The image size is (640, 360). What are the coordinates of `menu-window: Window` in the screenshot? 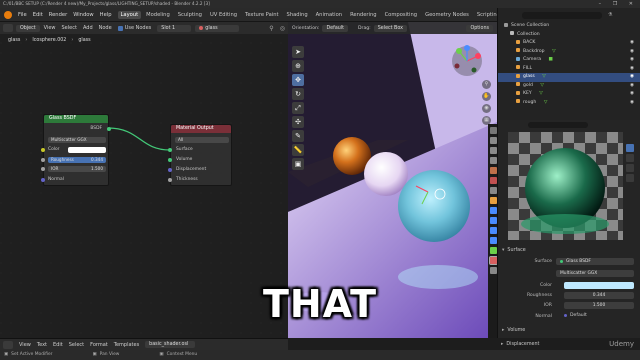 It's located at (83, 15).